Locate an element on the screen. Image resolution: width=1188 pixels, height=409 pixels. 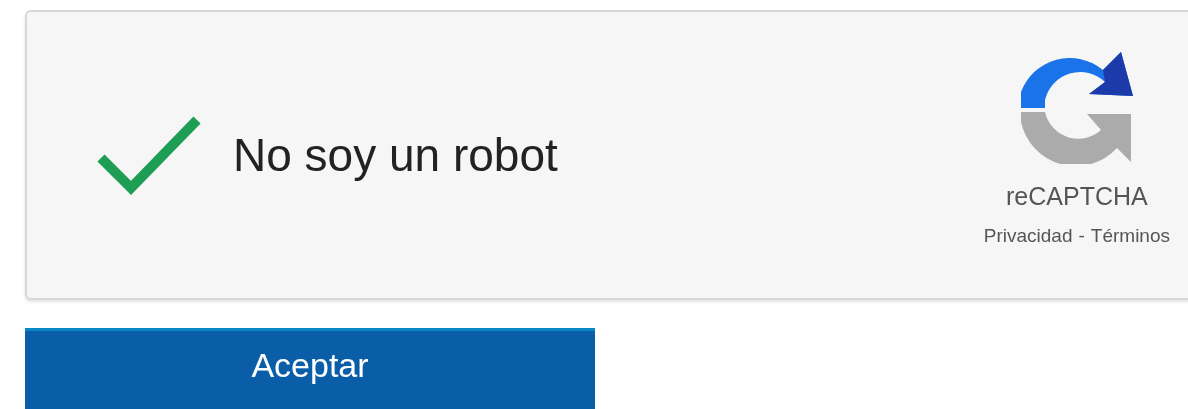
accept-button: Aceptar is located at coordinates (310, 368).